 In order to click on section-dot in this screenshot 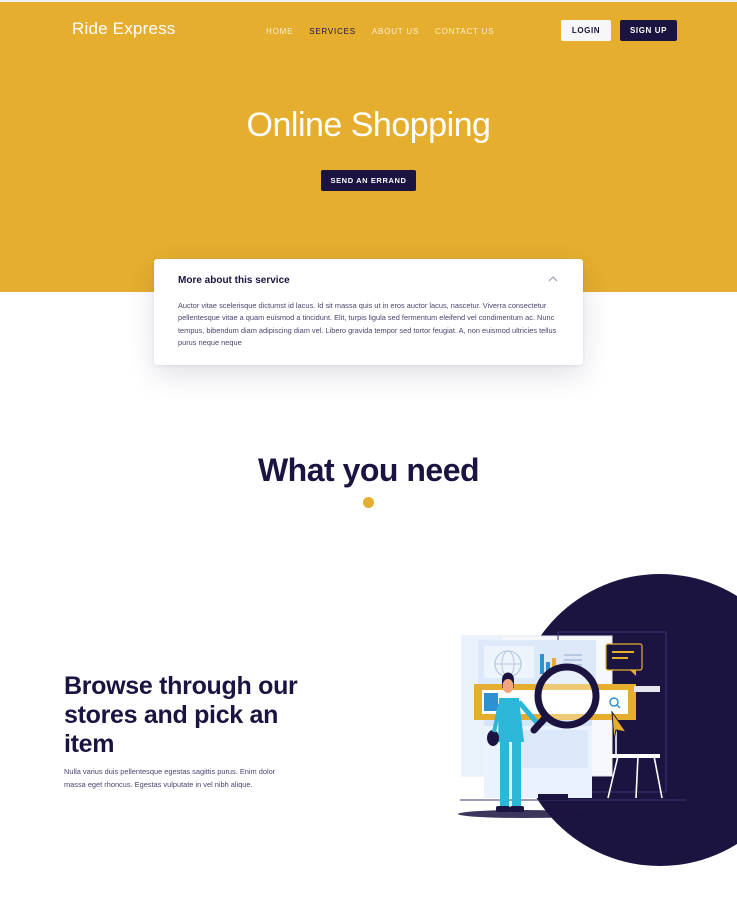, I will do `click(368, 502)`.